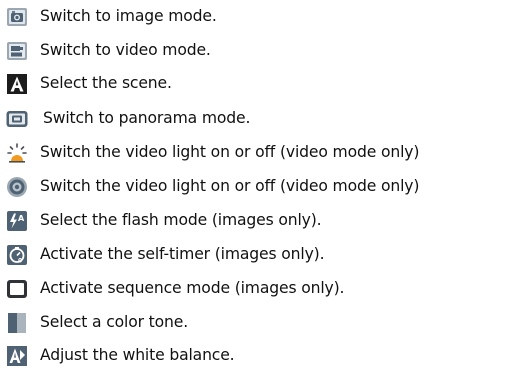 This screenshot has height=382, width=512. What do you see at coordinates (17, 17) in the screenshot?
I see `image-mode-icon` at bounding box center [17, 17].